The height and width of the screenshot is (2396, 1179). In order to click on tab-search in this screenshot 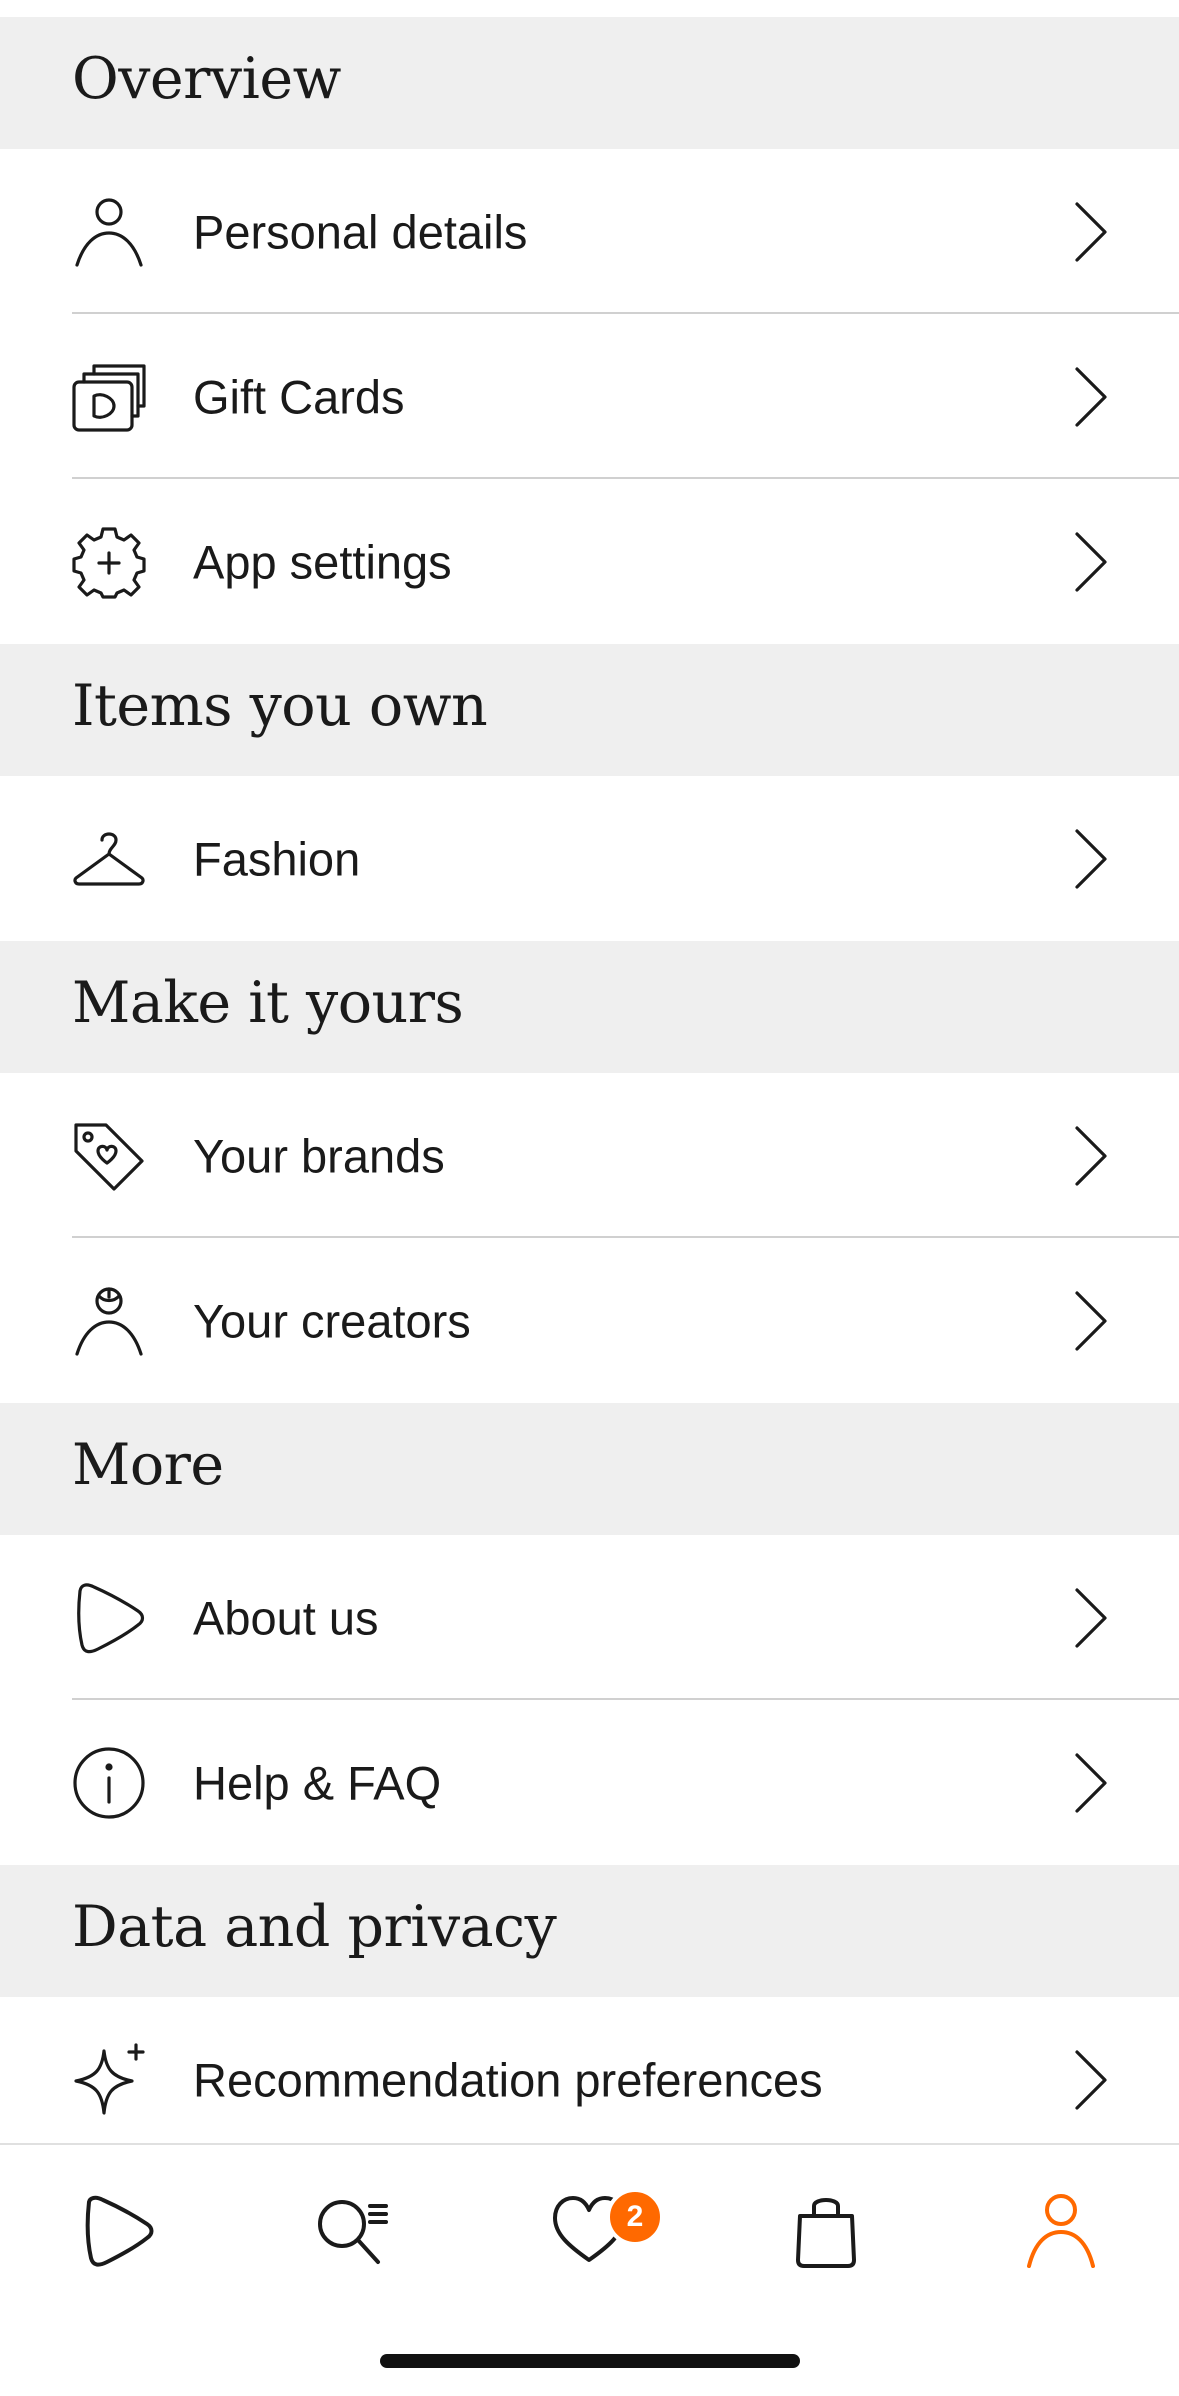, I will do `click(352, 2230)`.